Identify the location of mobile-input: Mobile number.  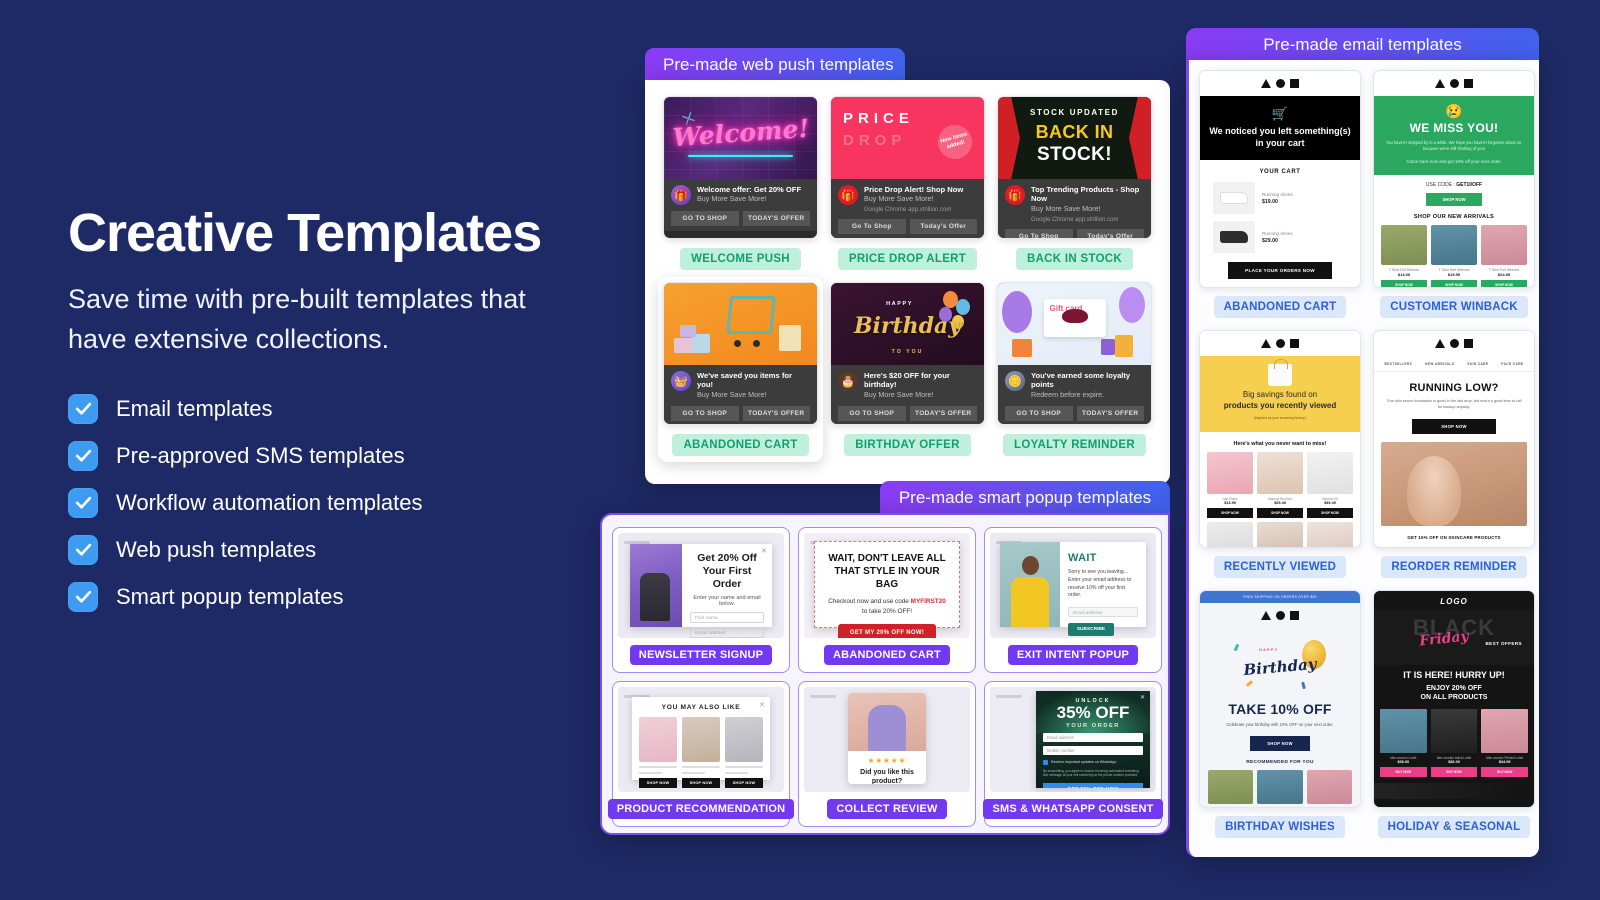
(1093, 750).